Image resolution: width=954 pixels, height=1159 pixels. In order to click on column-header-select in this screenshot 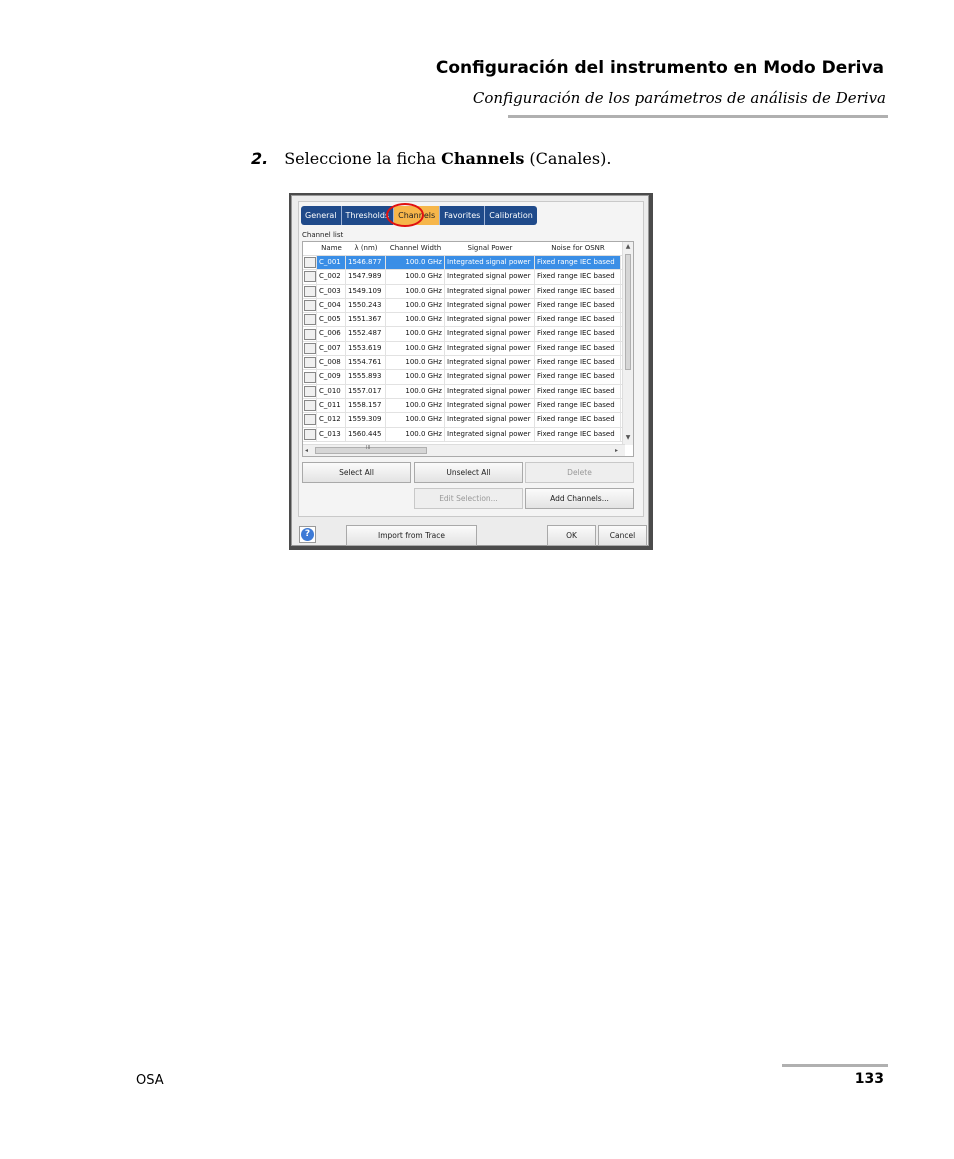, I will do `click(310, 248)`.